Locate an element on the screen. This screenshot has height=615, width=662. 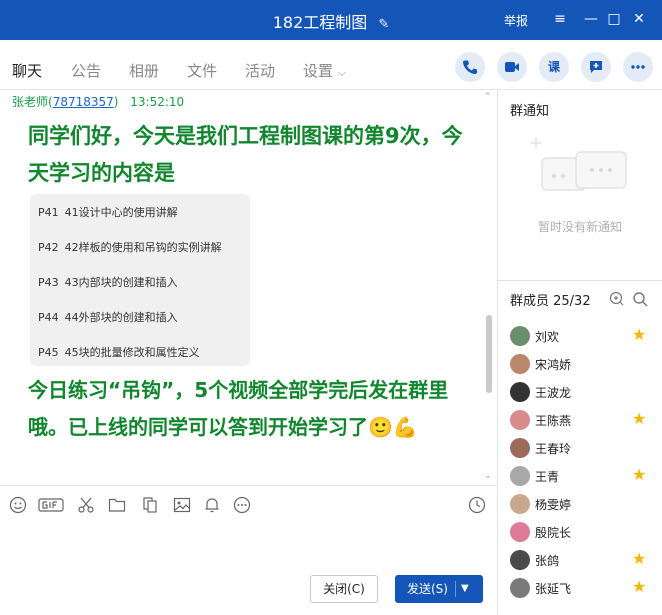
playlist-item-part: P41 is located at coordinates (48, 212).